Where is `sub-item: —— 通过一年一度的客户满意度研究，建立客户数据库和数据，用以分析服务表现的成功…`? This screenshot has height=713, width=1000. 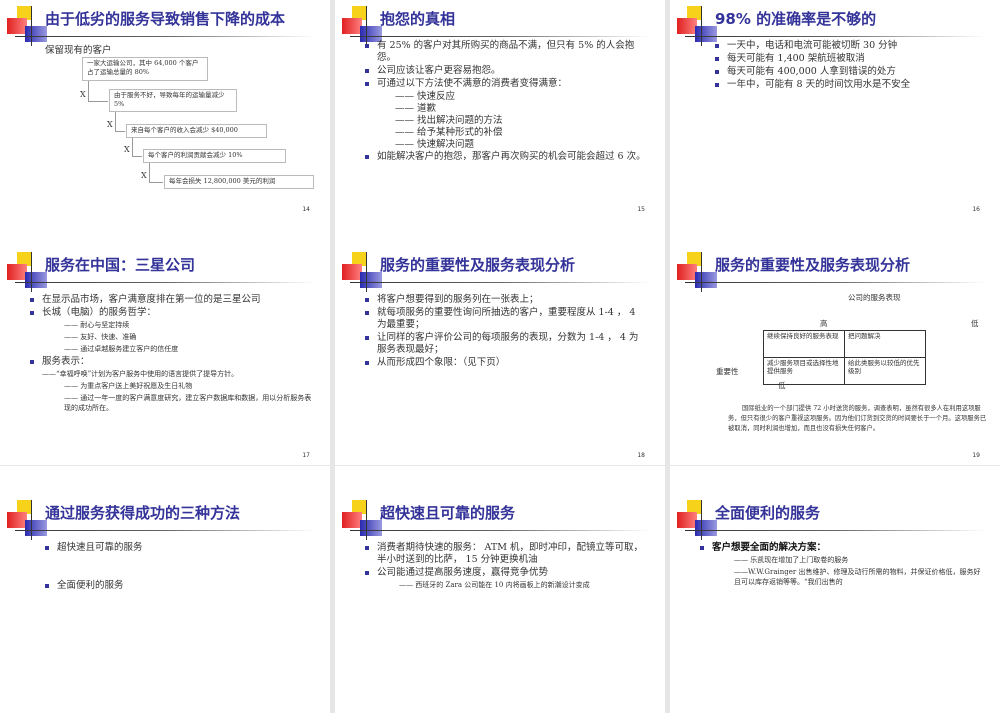
sub-item: —— 通过一年一度的客户满意度研究，建立客户数据库和数据，用以分析服务表现的成功… is located at coordinates (188, 403).